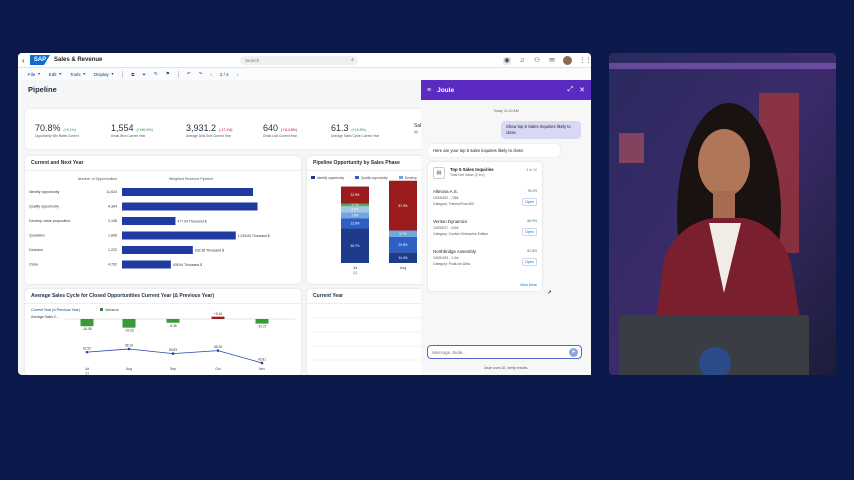 The image size is (854, 480). I want to click on tools-menu: Tools ▼, so click(78, 74).